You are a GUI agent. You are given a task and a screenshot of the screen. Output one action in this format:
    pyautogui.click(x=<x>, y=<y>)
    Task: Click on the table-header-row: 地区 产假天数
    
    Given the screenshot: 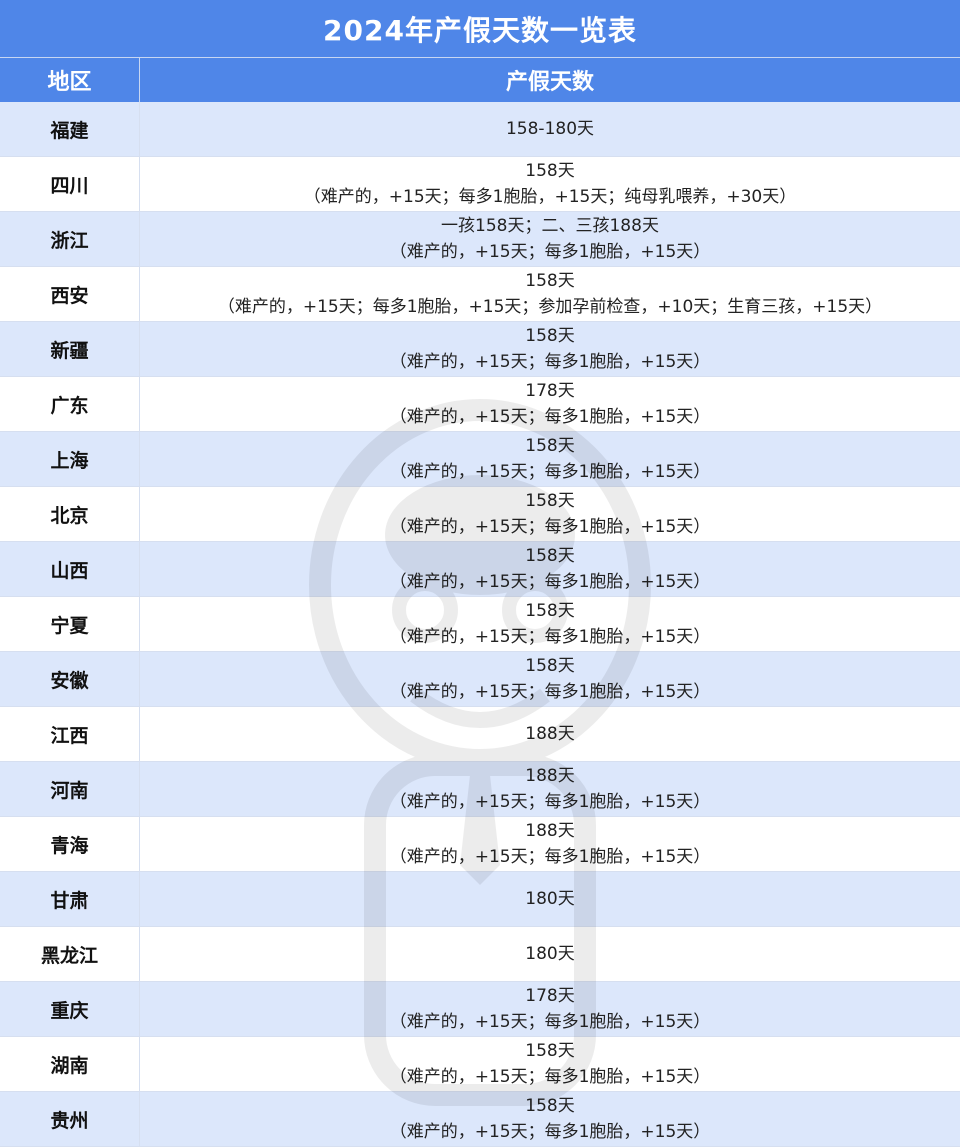 What is the action you would take?
    pyautogui.click(x=480, y=80)
    